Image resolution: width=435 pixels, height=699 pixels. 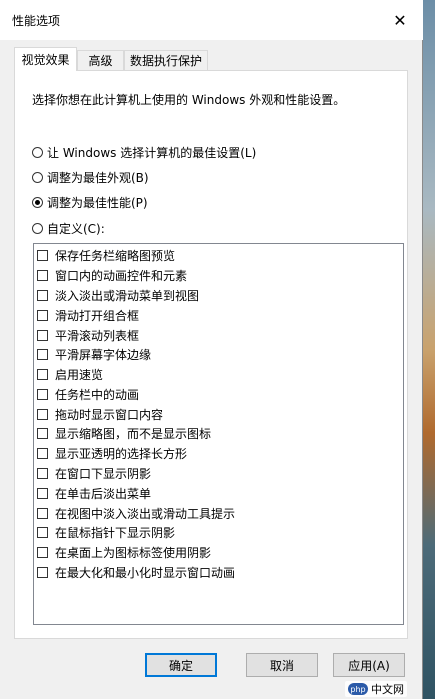 I want to click on effect-item: 显示亚透明的选择长方形, so click(x=112, y=453).